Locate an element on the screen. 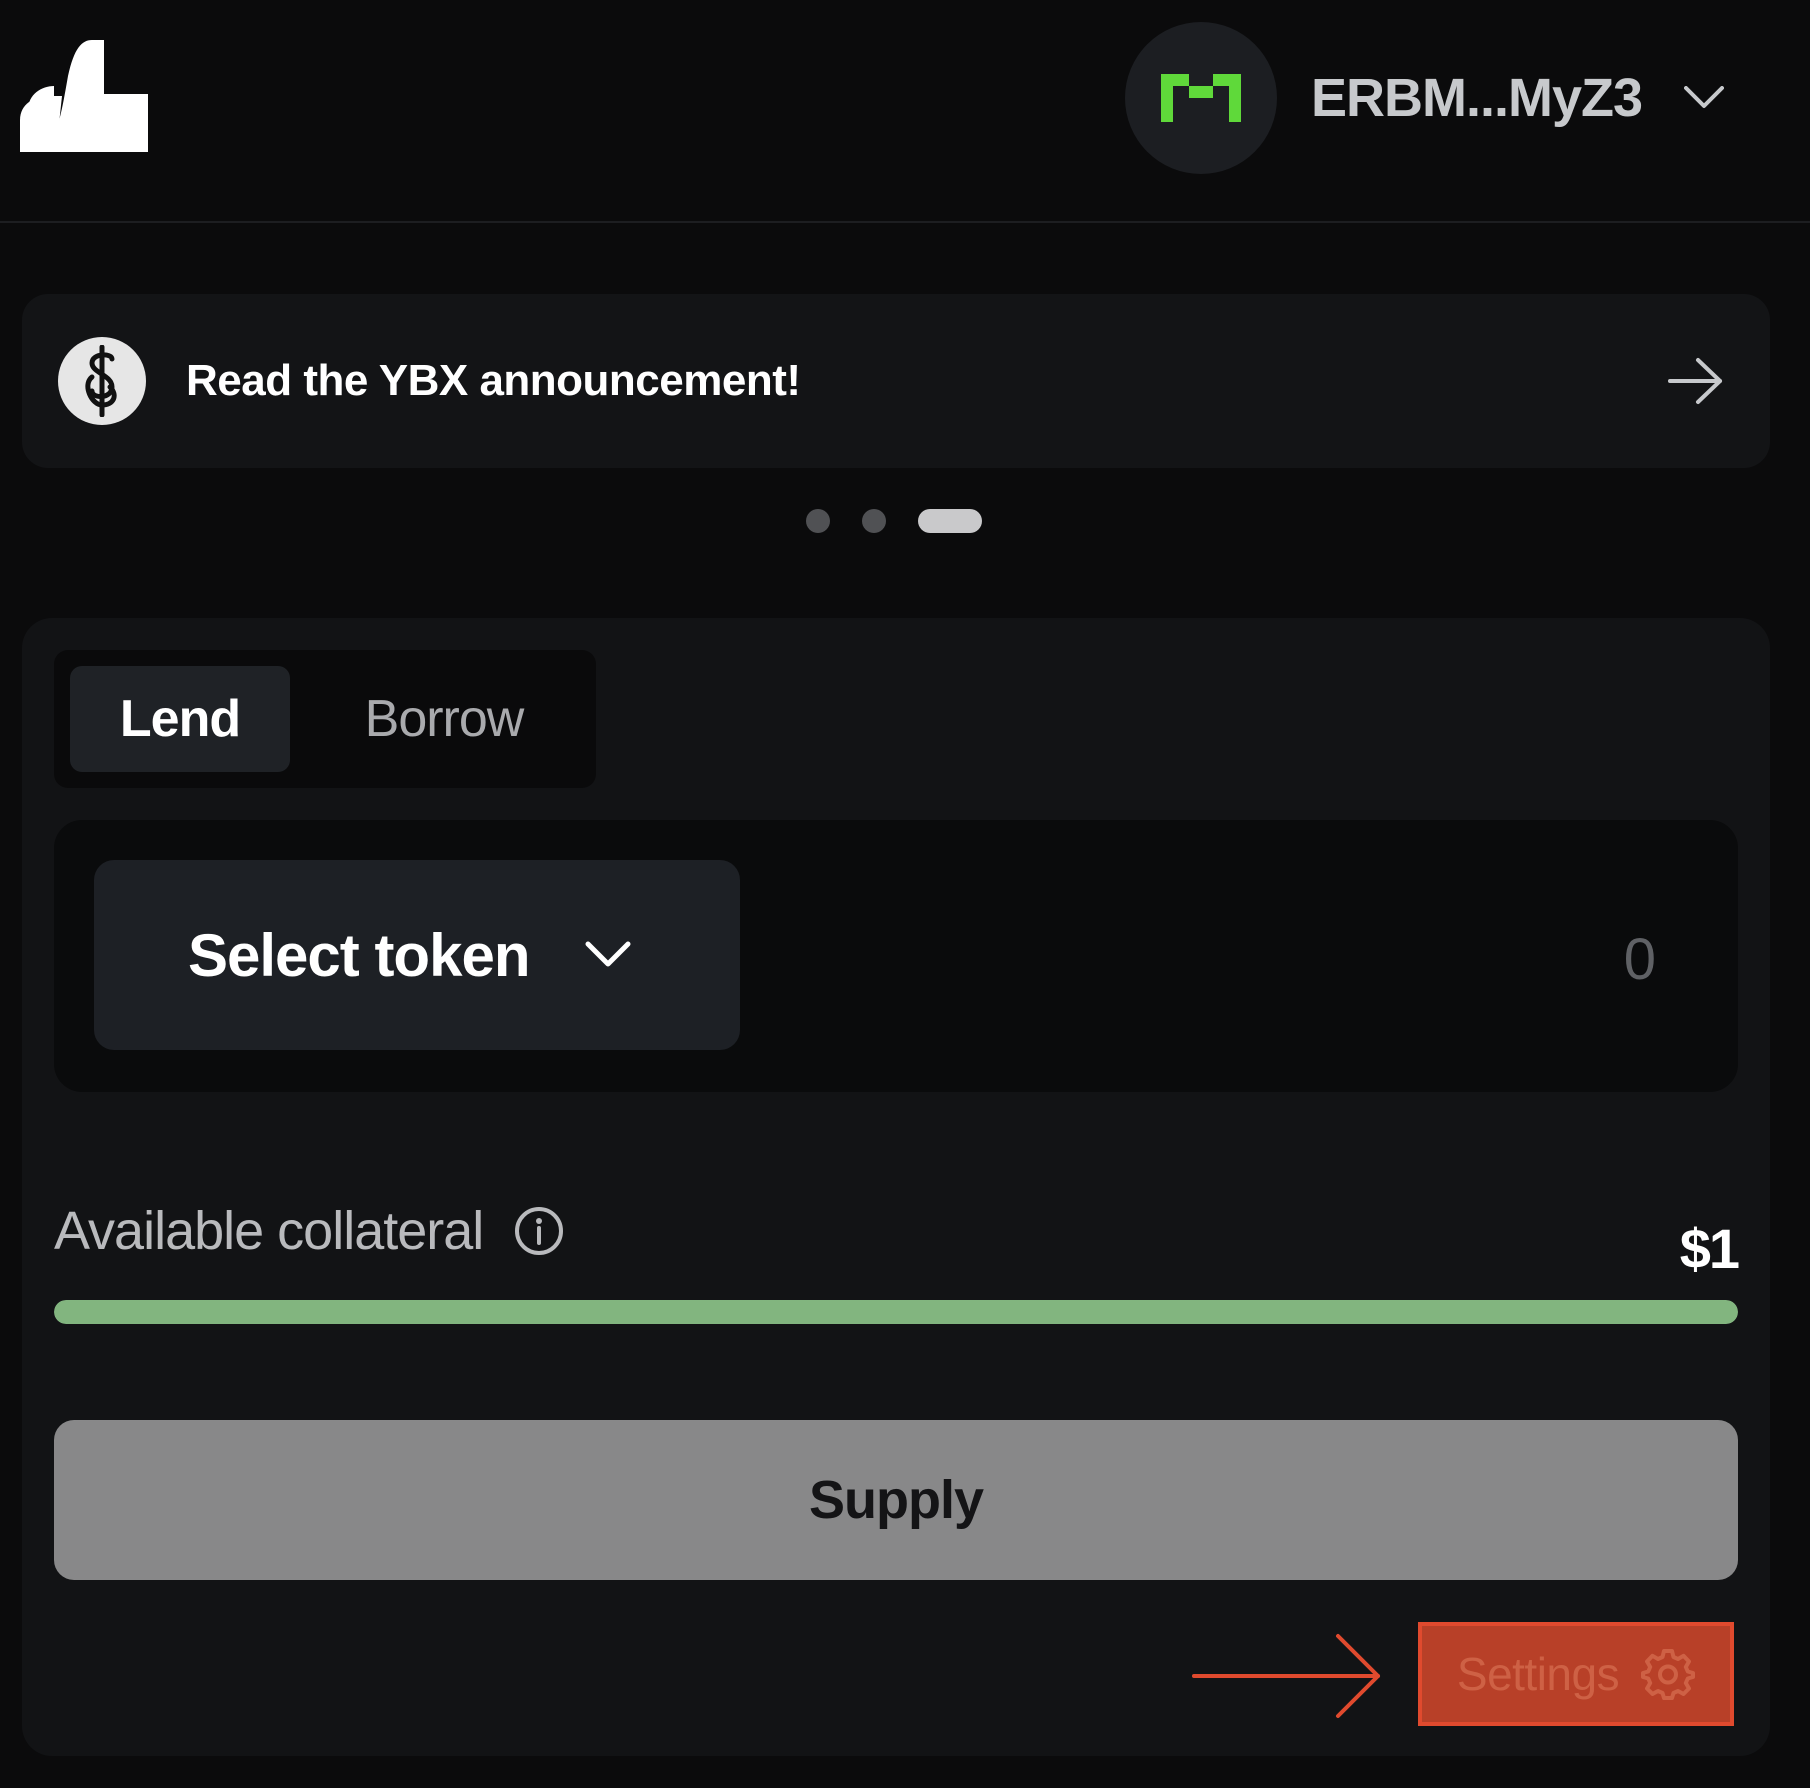  select-token-label: Select token is located at coordinates (359, 955).